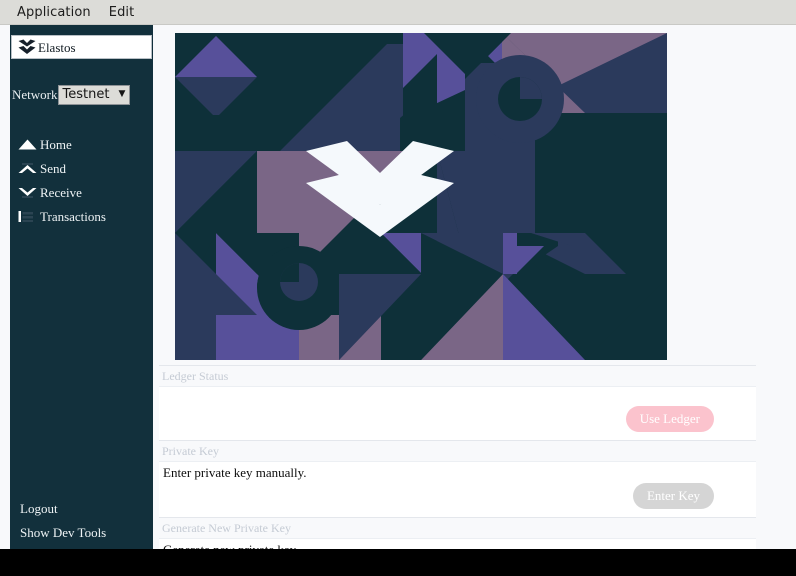  I want to click on sidebar-item-send: Send, so click(81, 168).